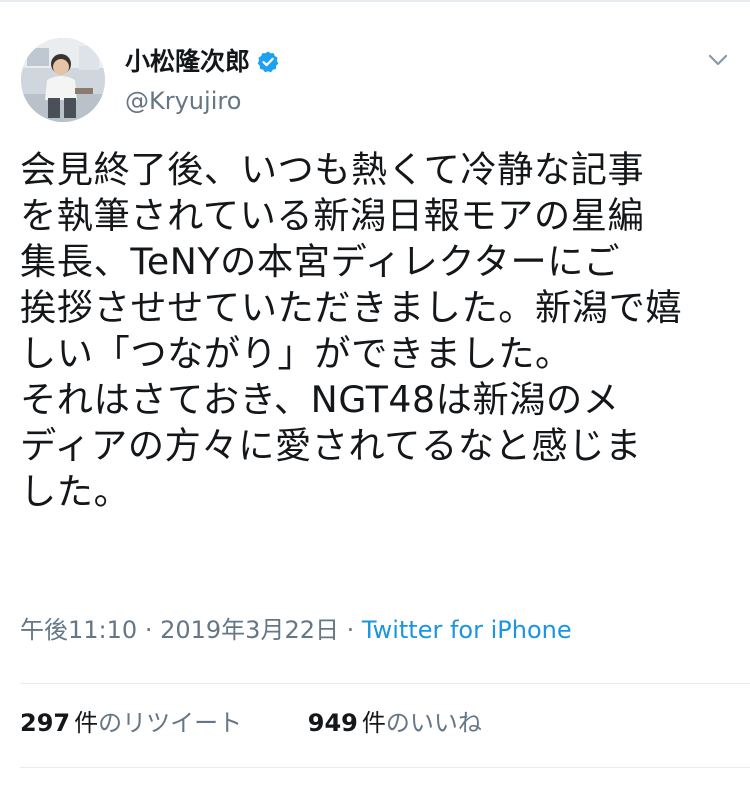 The height and width of the screenshot is (797, 750). Describe the element at coordinates (268, 62) in the screenshot. I see `verified-badge-icon` at that location.